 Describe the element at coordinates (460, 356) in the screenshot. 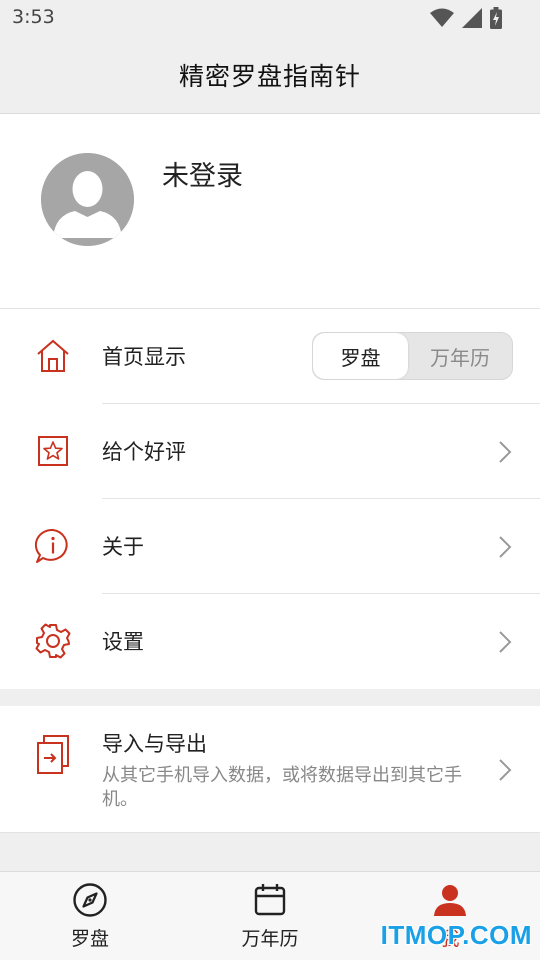

I see `toggle-option-calendar: 万年历` at that location.